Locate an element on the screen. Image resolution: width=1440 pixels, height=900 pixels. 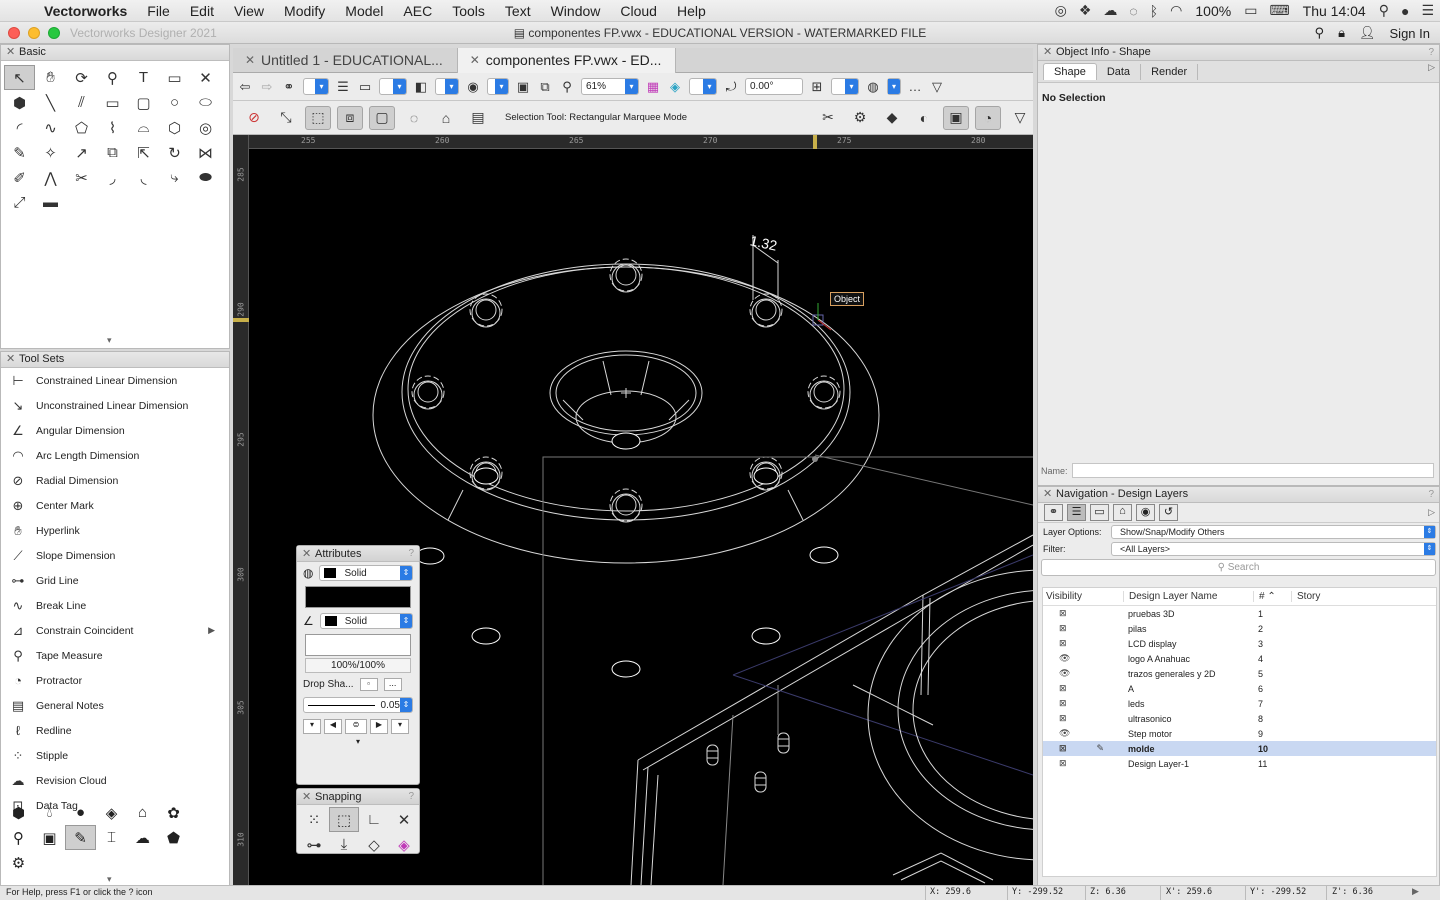
tool-item: ⟋ Slope Dimension is located at coordinates (115, 555).